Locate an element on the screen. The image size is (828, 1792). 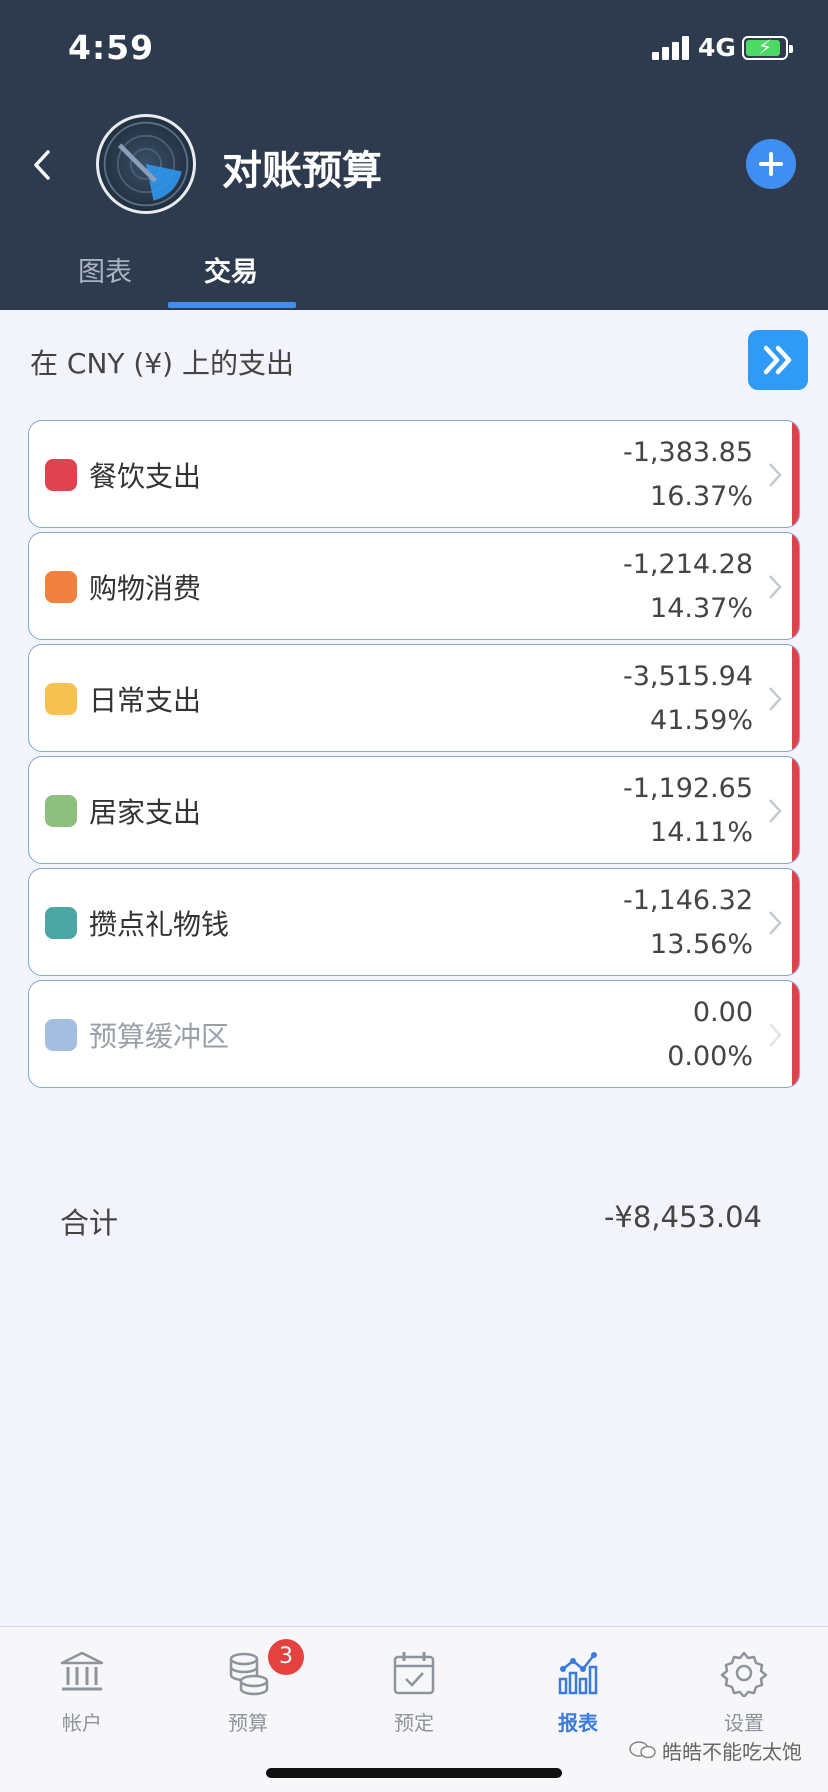
category-label: 购物消费 is located at coordinates (145, 588).